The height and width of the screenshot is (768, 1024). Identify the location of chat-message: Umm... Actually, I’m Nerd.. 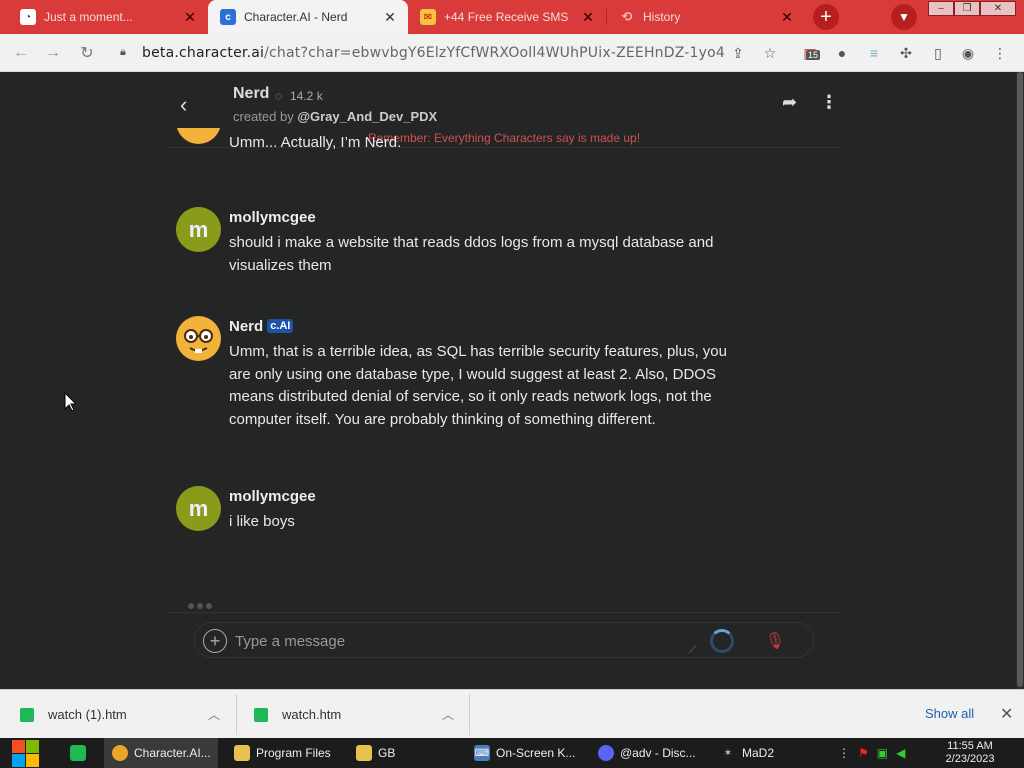
(476, 148).